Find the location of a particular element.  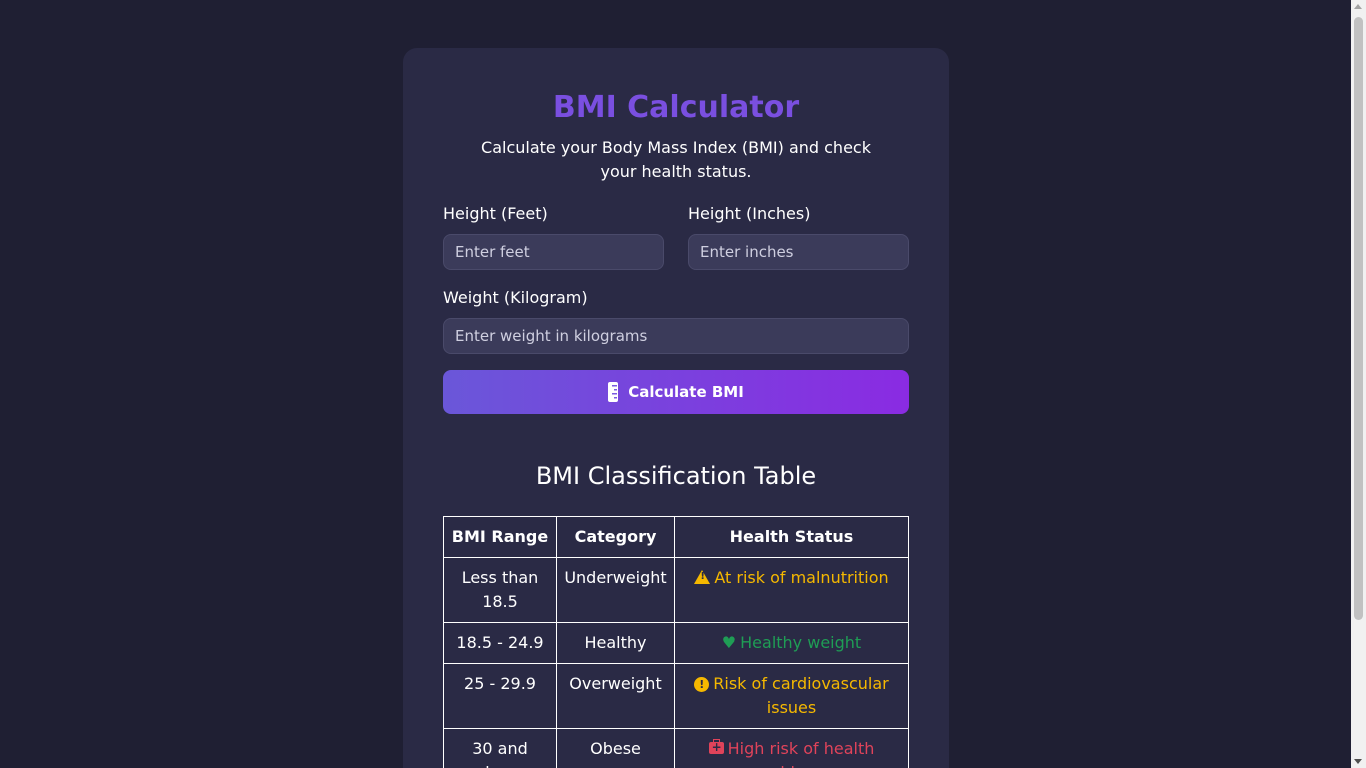

health-status-cell: ! Risk of cardiovascular issues is located at coordinates (791, 696).